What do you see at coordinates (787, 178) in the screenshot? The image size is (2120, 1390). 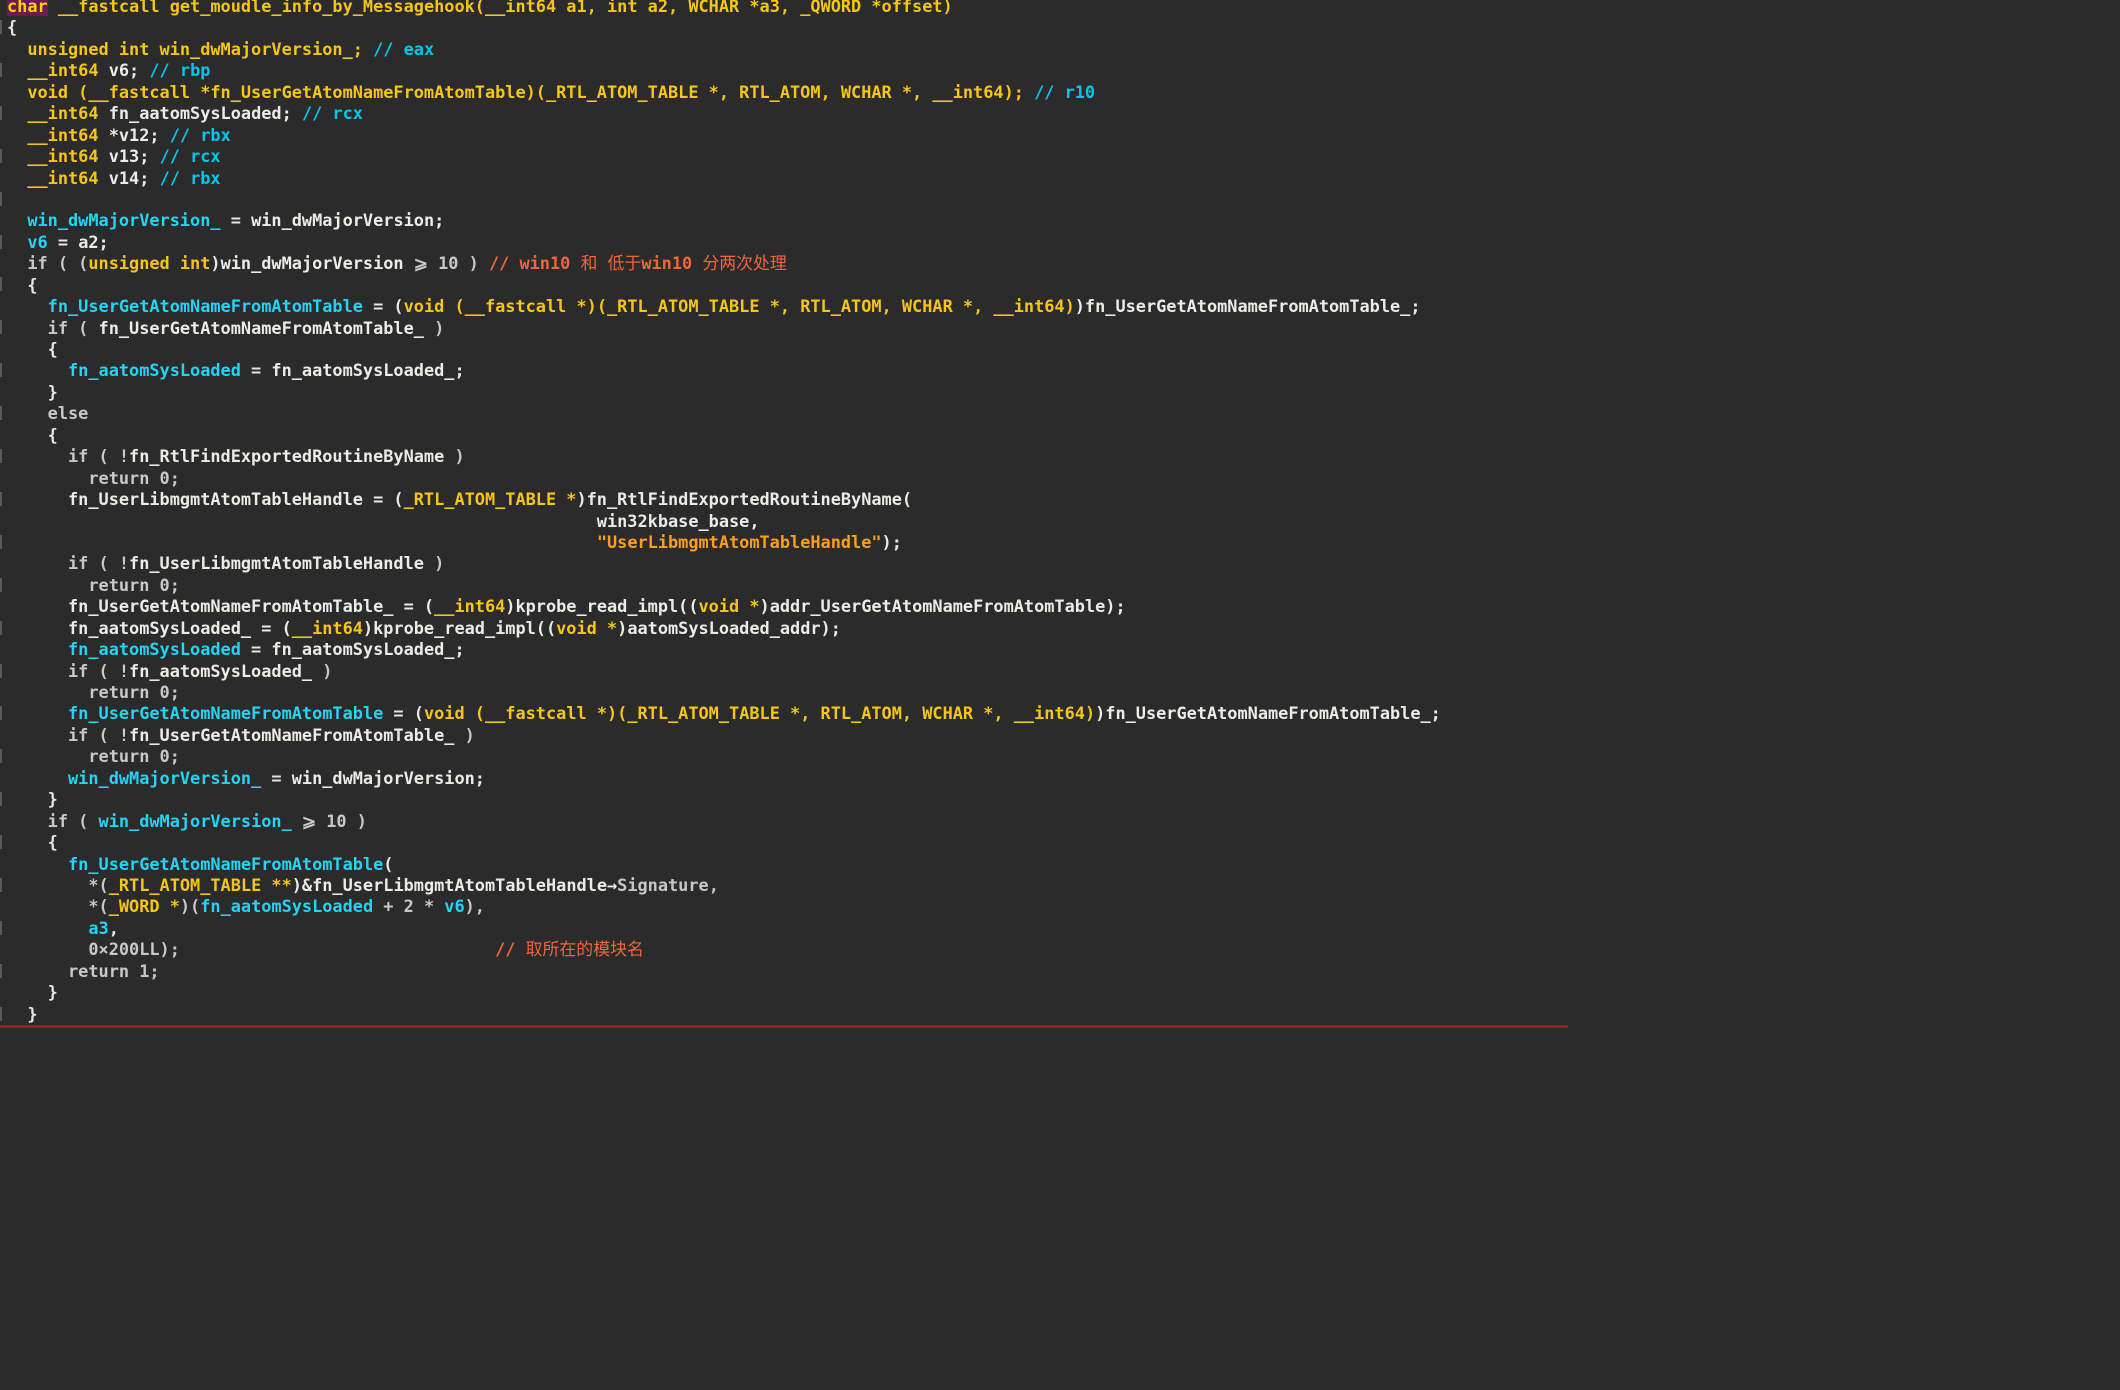 I see `code-line: __int64 v14; // rbx` at bounding box center [787, 178].